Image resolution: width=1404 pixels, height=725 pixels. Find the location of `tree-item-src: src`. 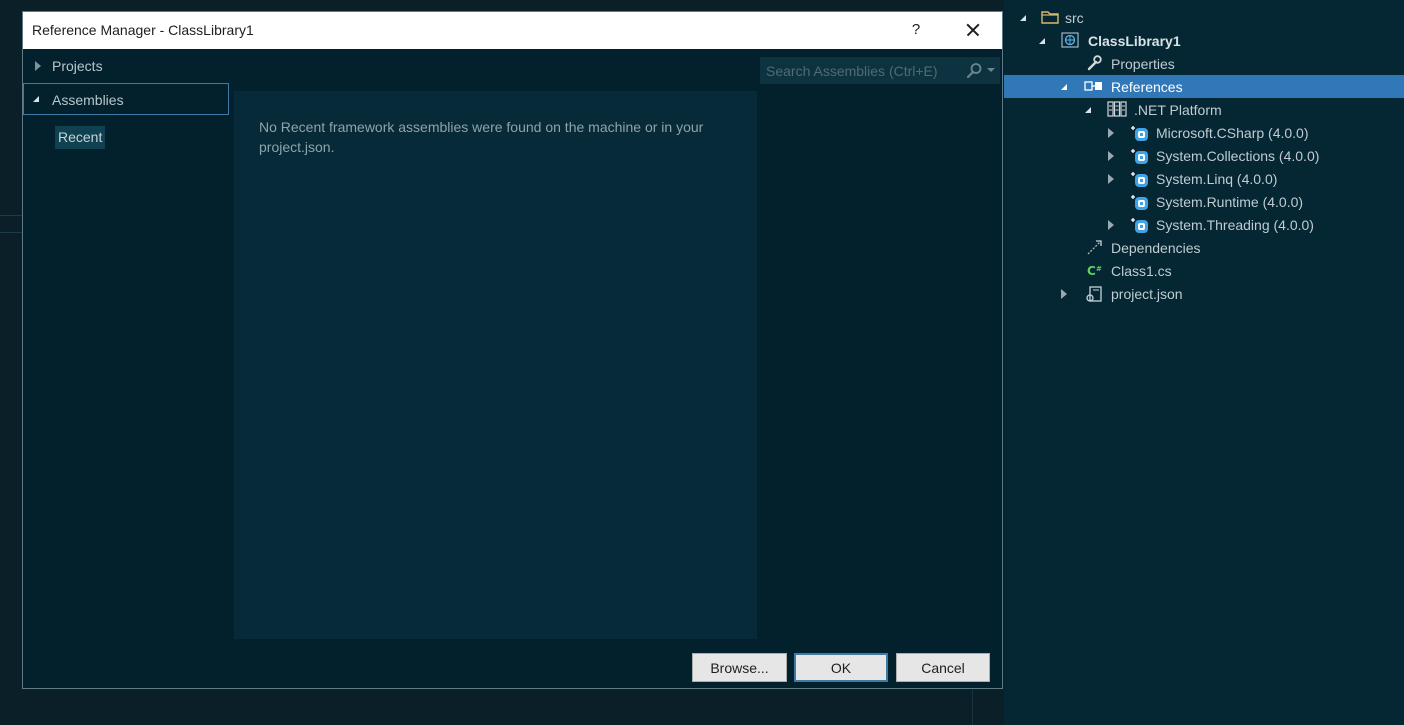

tree-item-src: src is located at coordinates (1204, 17).